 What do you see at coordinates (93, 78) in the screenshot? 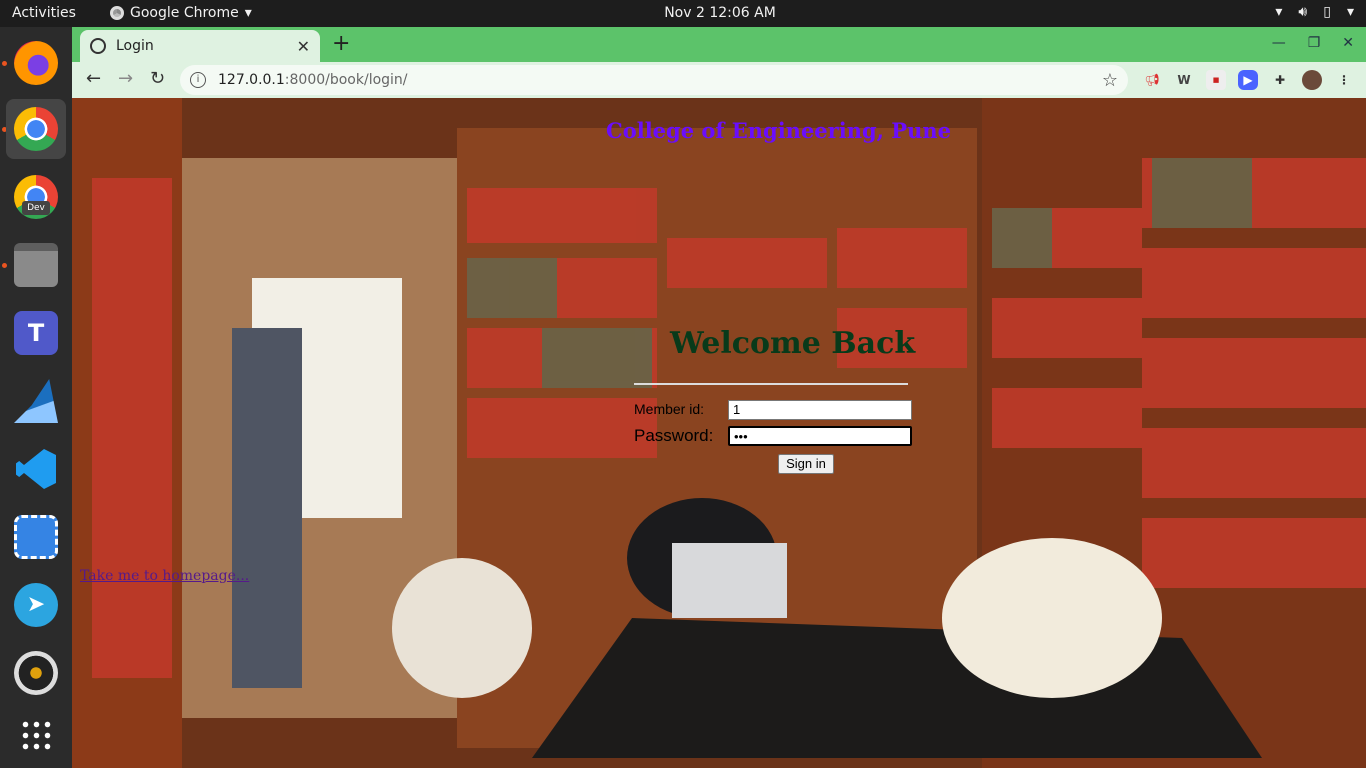
I see `back-arrow-icon: ←` at bounding box center [93, 78].